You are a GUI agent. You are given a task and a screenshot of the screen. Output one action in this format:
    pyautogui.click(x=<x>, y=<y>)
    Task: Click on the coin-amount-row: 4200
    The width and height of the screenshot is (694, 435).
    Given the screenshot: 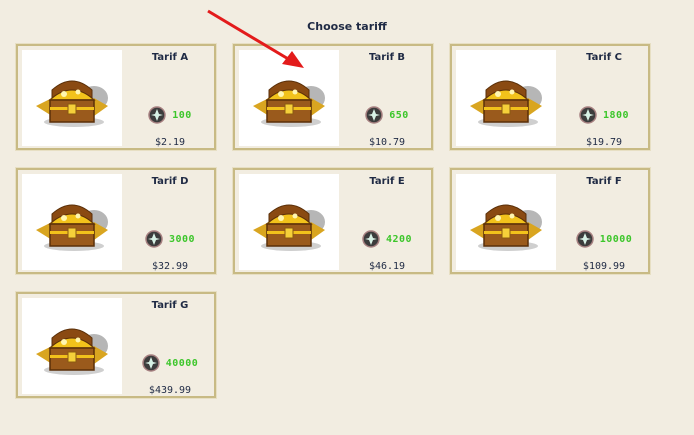 What is the action you would take?
    pyautogui.click(x=387, y=239)
    